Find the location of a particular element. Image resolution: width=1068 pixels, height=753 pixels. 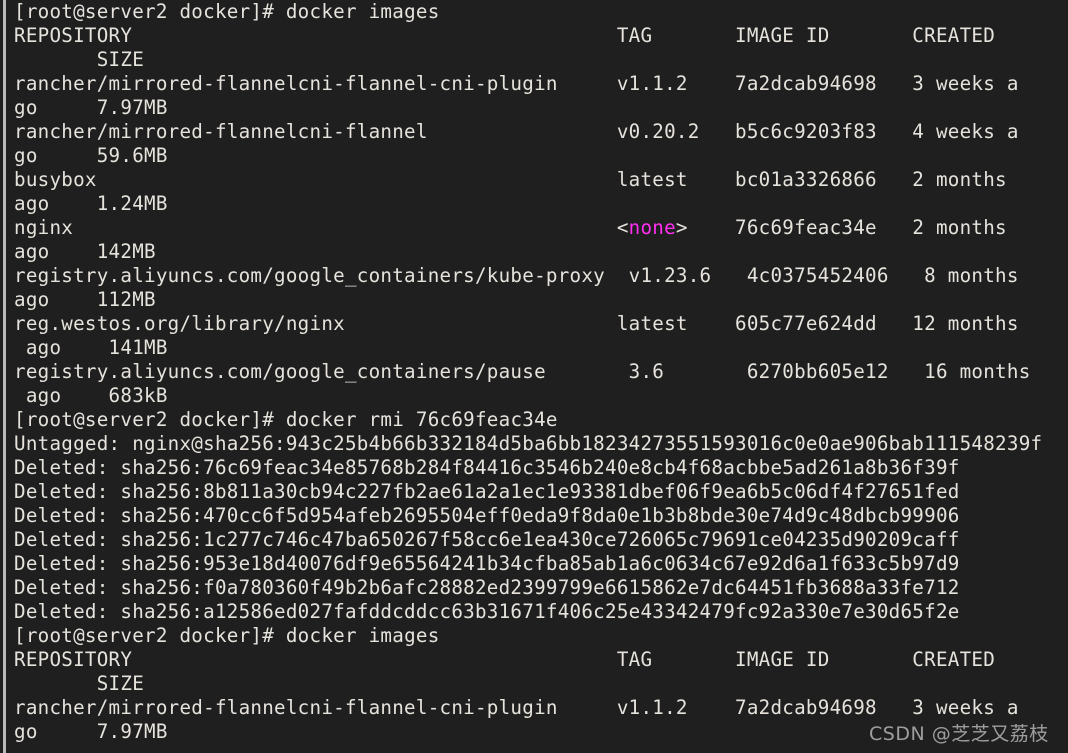

output-text: ago 683kB is located at coordinates (91, 395).